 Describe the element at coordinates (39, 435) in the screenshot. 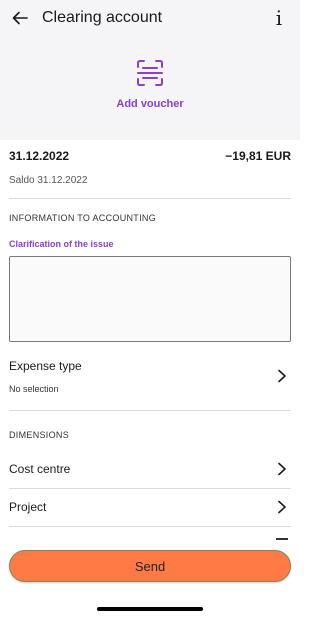

I see `dimensions-section-title: DIMENSIONS` at that location.